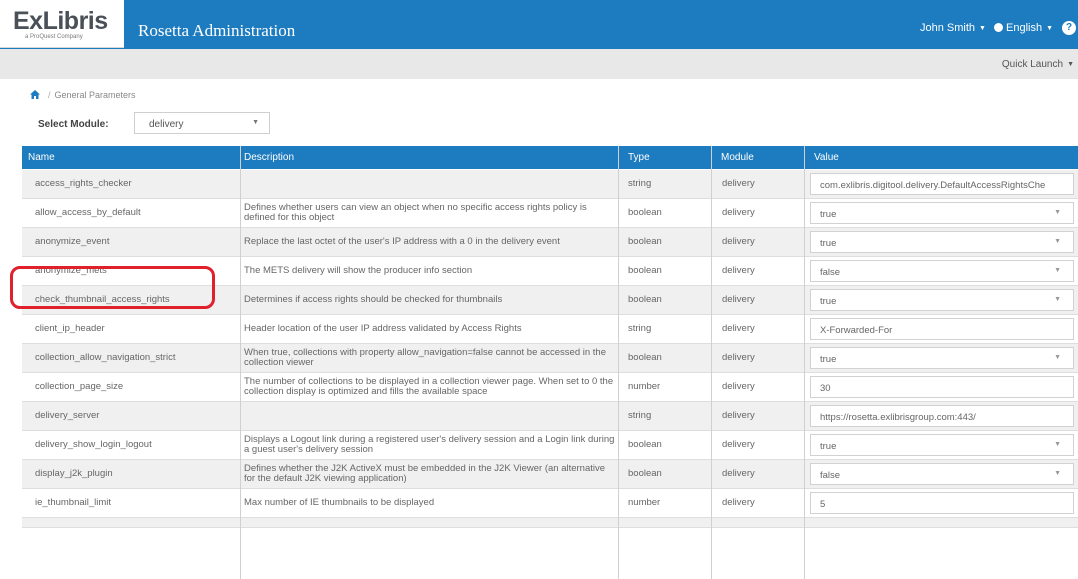 Image resolution: width=1078 pixels, height=579 pixels. Describe the element at coordinates (942, 416) in the screenshot. I see `param-value-input: https://rosetta.exlibrisgroup.com:443/` at that location.